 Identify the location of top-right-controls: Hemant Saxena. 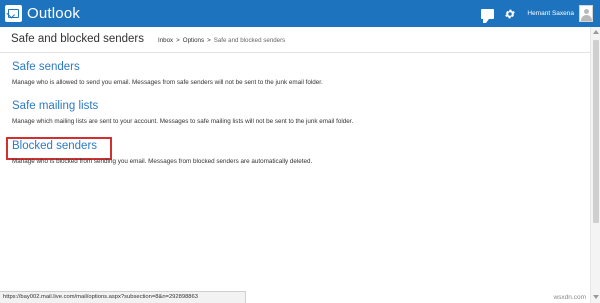
(537, 13).